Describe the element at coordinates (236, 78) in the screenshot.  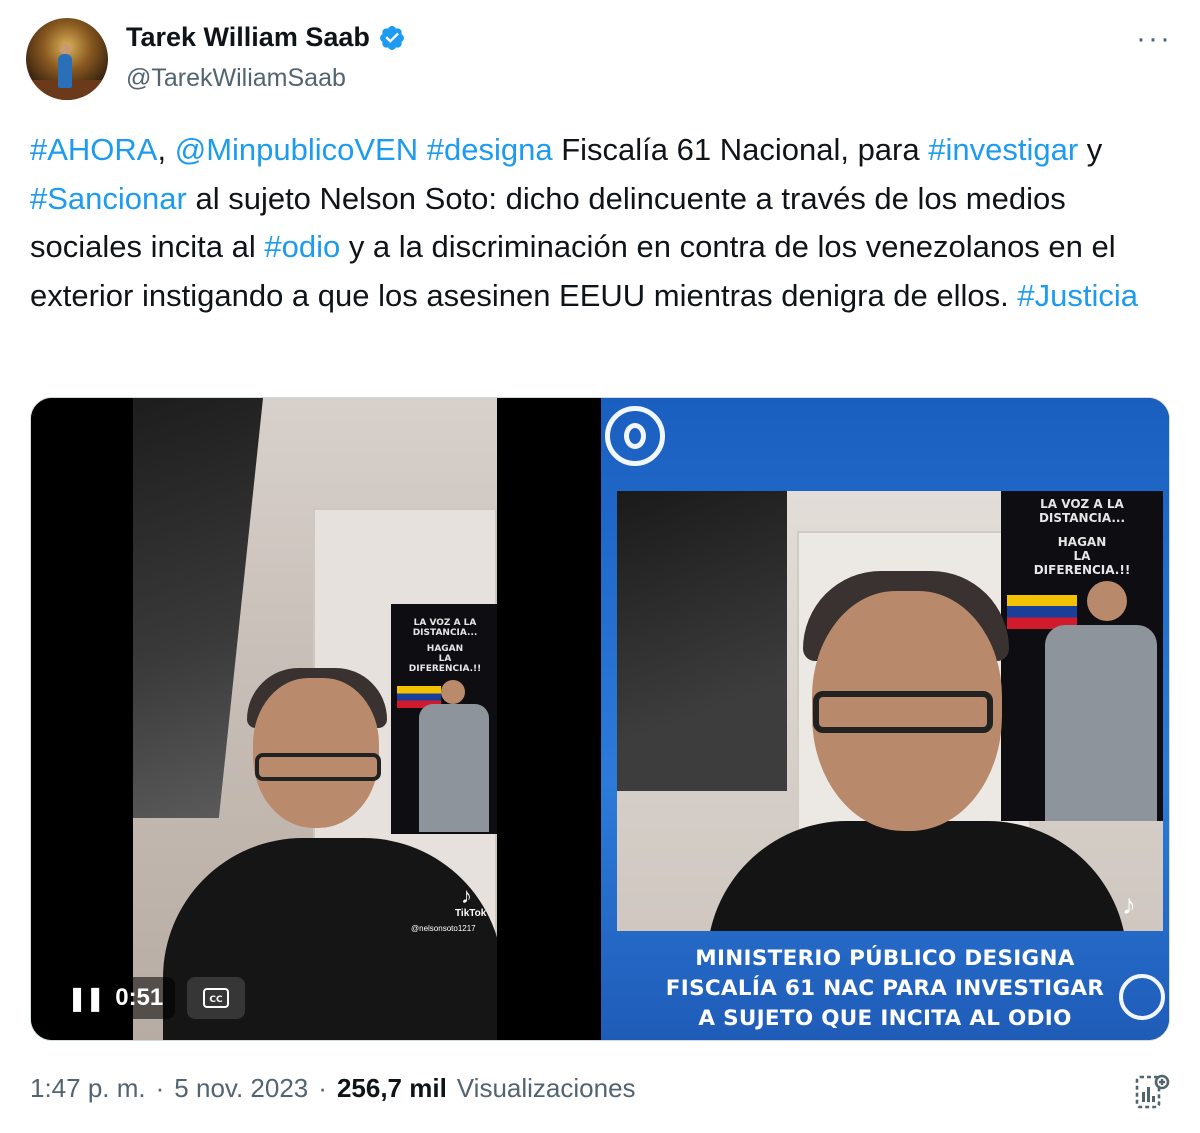
I see `author-handle: @TarekWiliamSaab` at that location.